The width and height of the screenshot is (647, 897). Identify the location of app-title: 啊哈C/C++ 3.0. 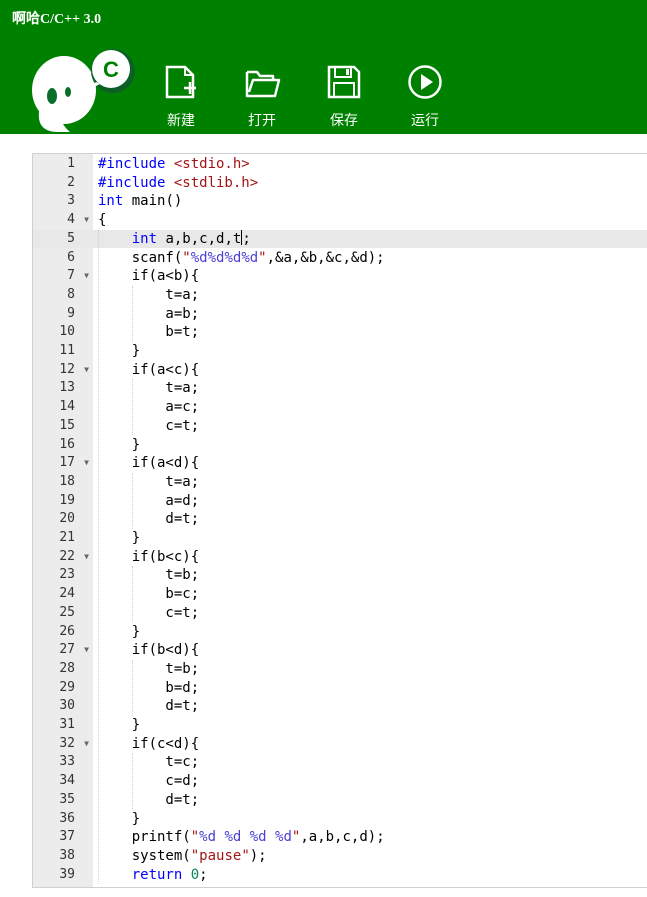
(57, 19).